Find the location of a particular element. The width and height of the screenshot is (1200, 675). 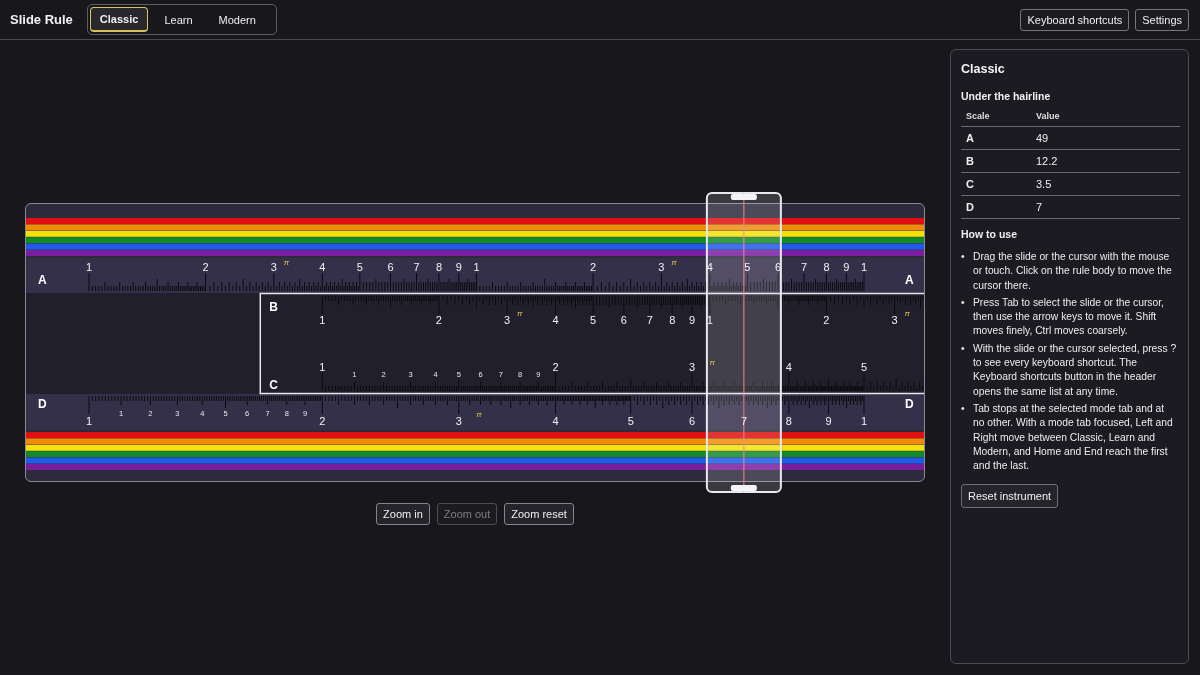

table-cell: D is located at coordinates (996, 207).